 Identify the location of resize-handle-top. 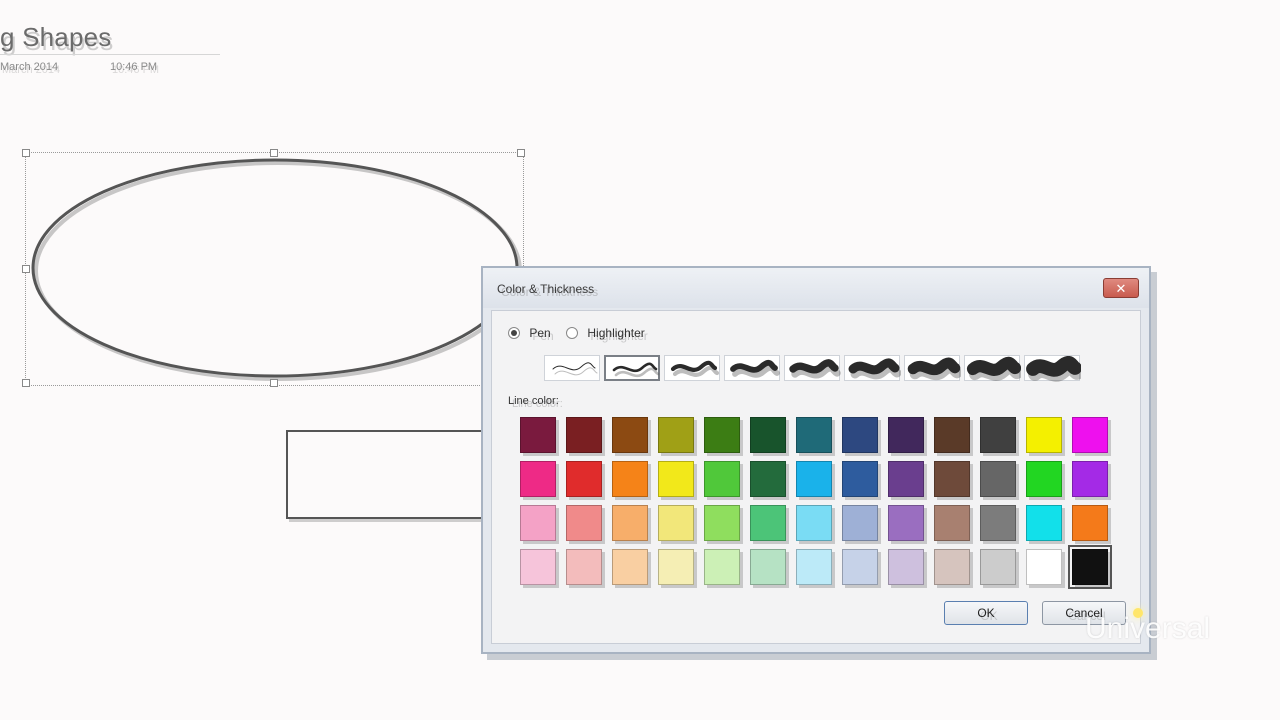
(274, 153).